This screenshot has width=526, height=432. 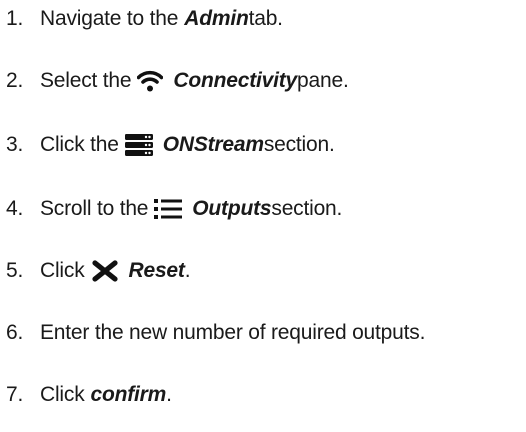 I want to click on ui-term-confirm: confirm, so click(x=128, y=394).